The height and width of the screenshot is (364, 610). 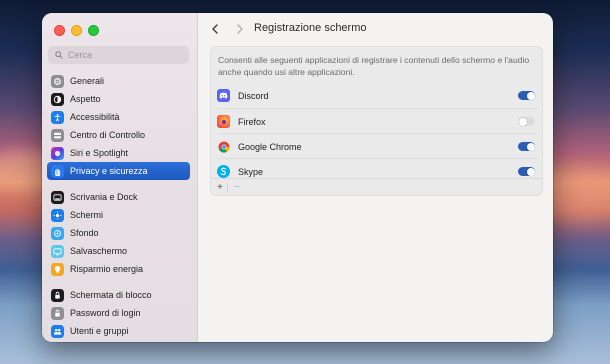 I want to click on sidebar-item-risparmio-energia: Risparmio energia, so click(x=118, y=269).